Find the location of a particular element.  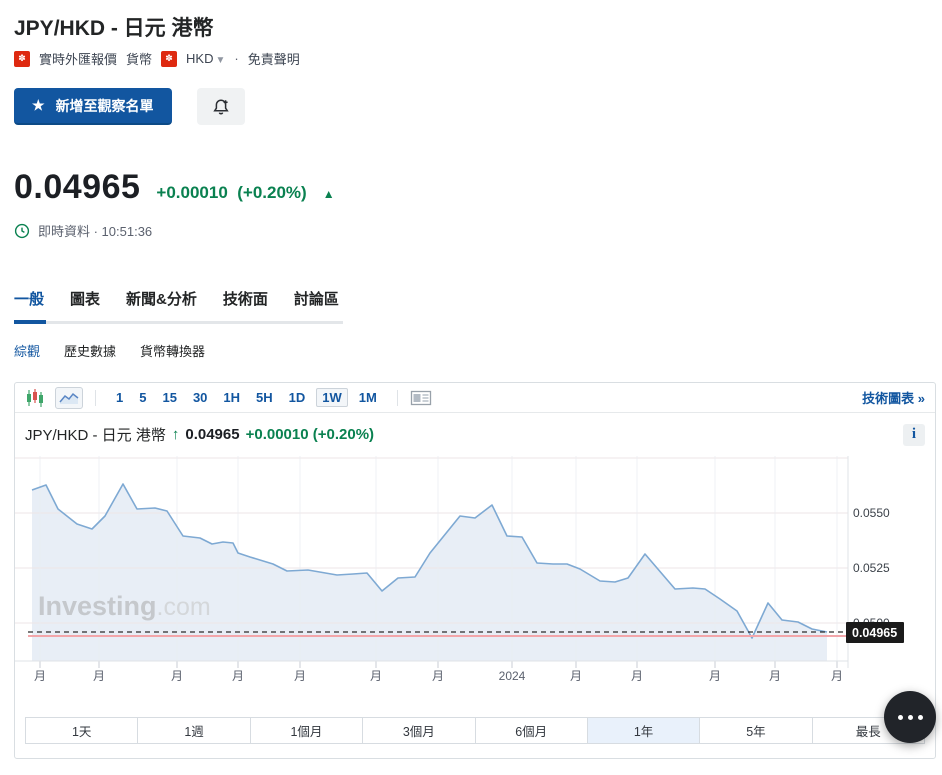

info-button: i is located at coordinates (914, 434).